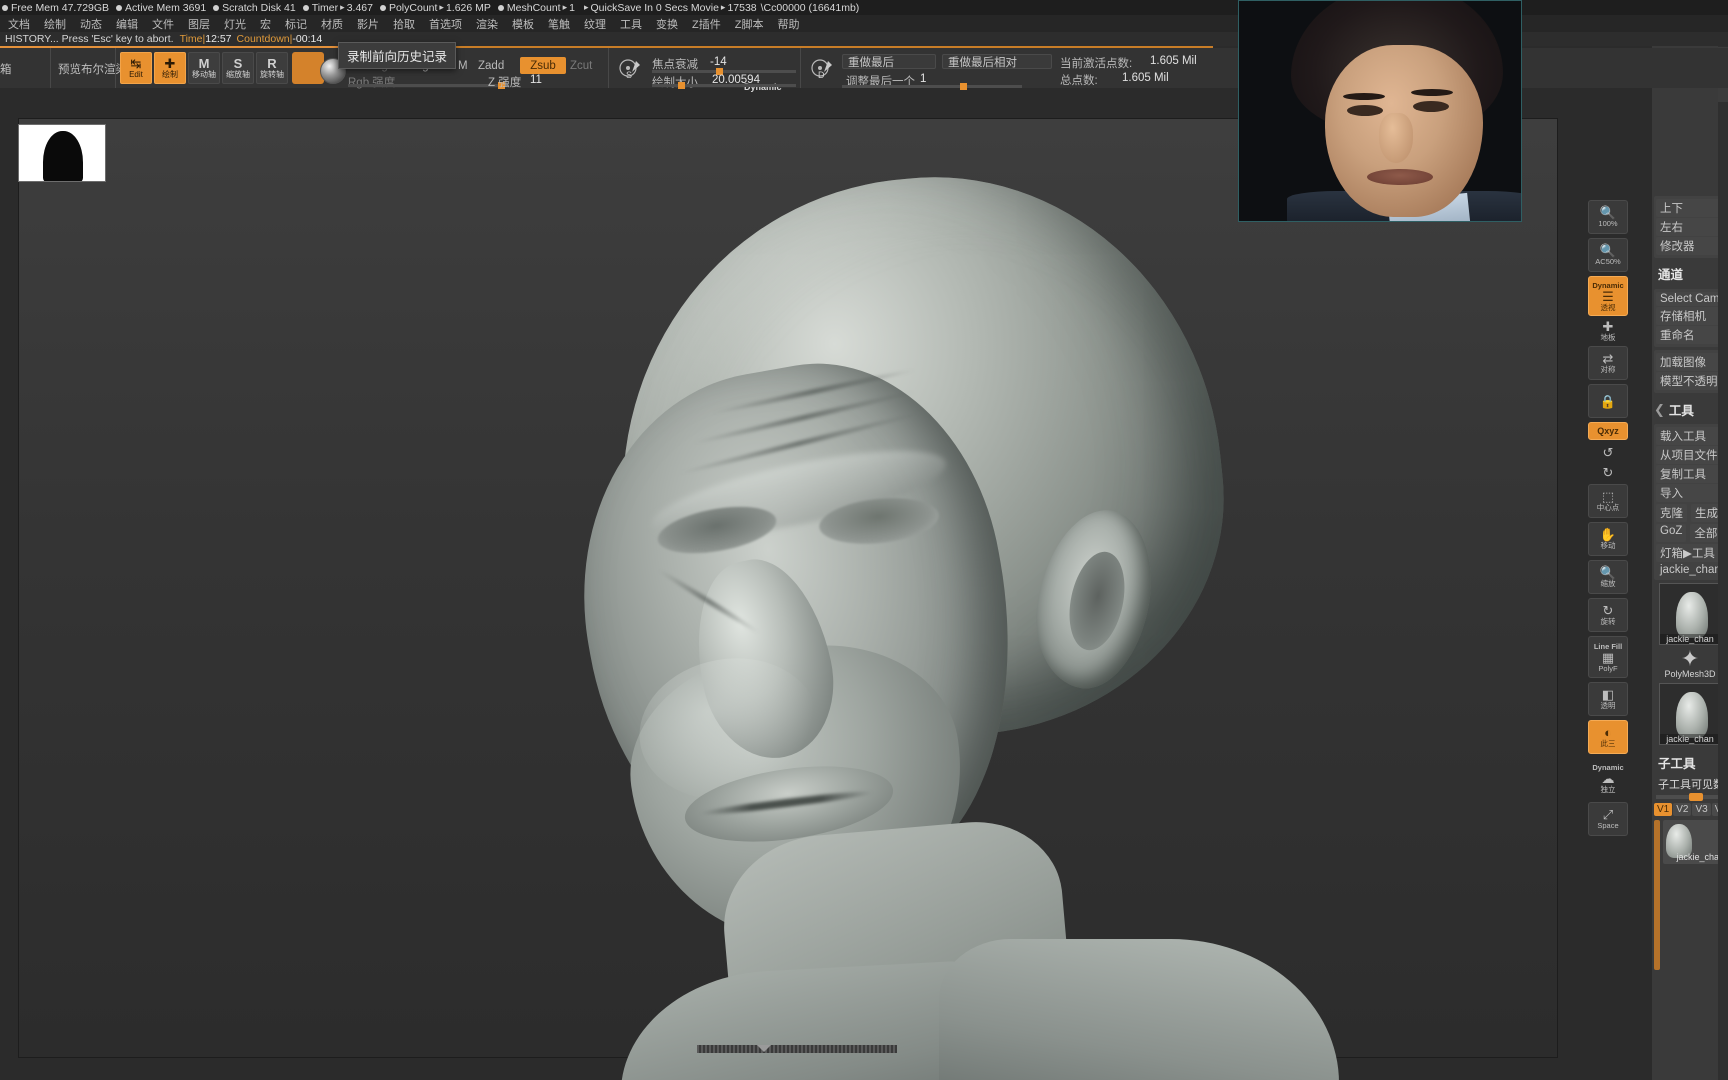  What do you see at coordinates (235, 24) in the screenshot?
I see `menu-item-light: 灯光` at bounding box center [235, 24].